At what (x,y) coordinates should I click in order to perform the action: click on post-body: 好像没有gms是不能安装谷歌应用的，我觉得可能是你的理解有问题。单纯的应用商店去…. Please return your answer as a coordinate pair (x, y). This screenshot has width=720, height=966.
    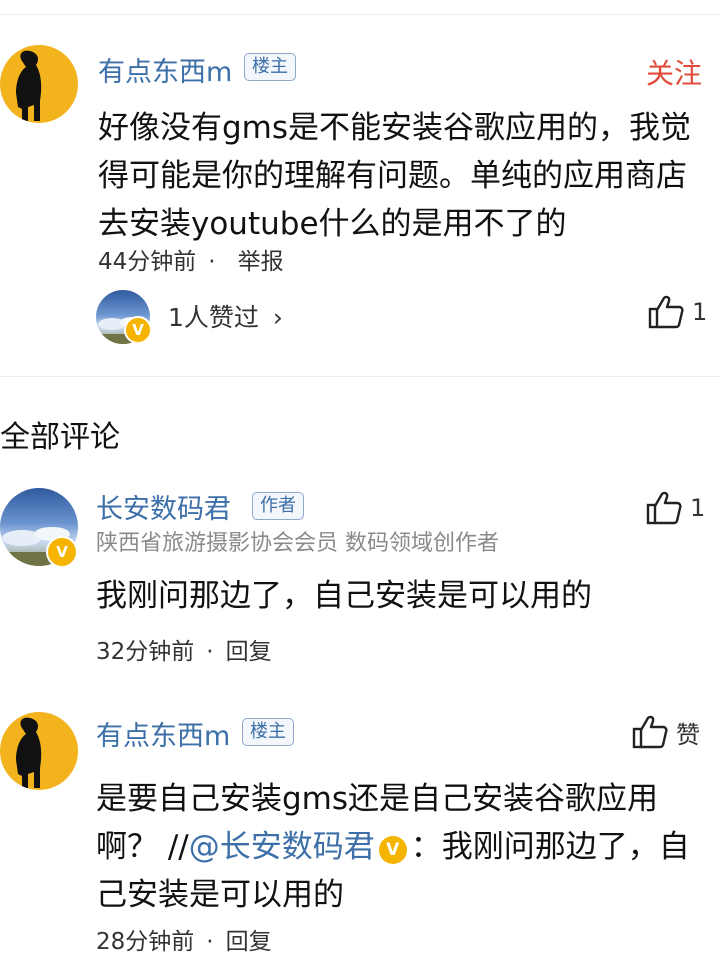
    Looking at the image, I should click on (395, 176).